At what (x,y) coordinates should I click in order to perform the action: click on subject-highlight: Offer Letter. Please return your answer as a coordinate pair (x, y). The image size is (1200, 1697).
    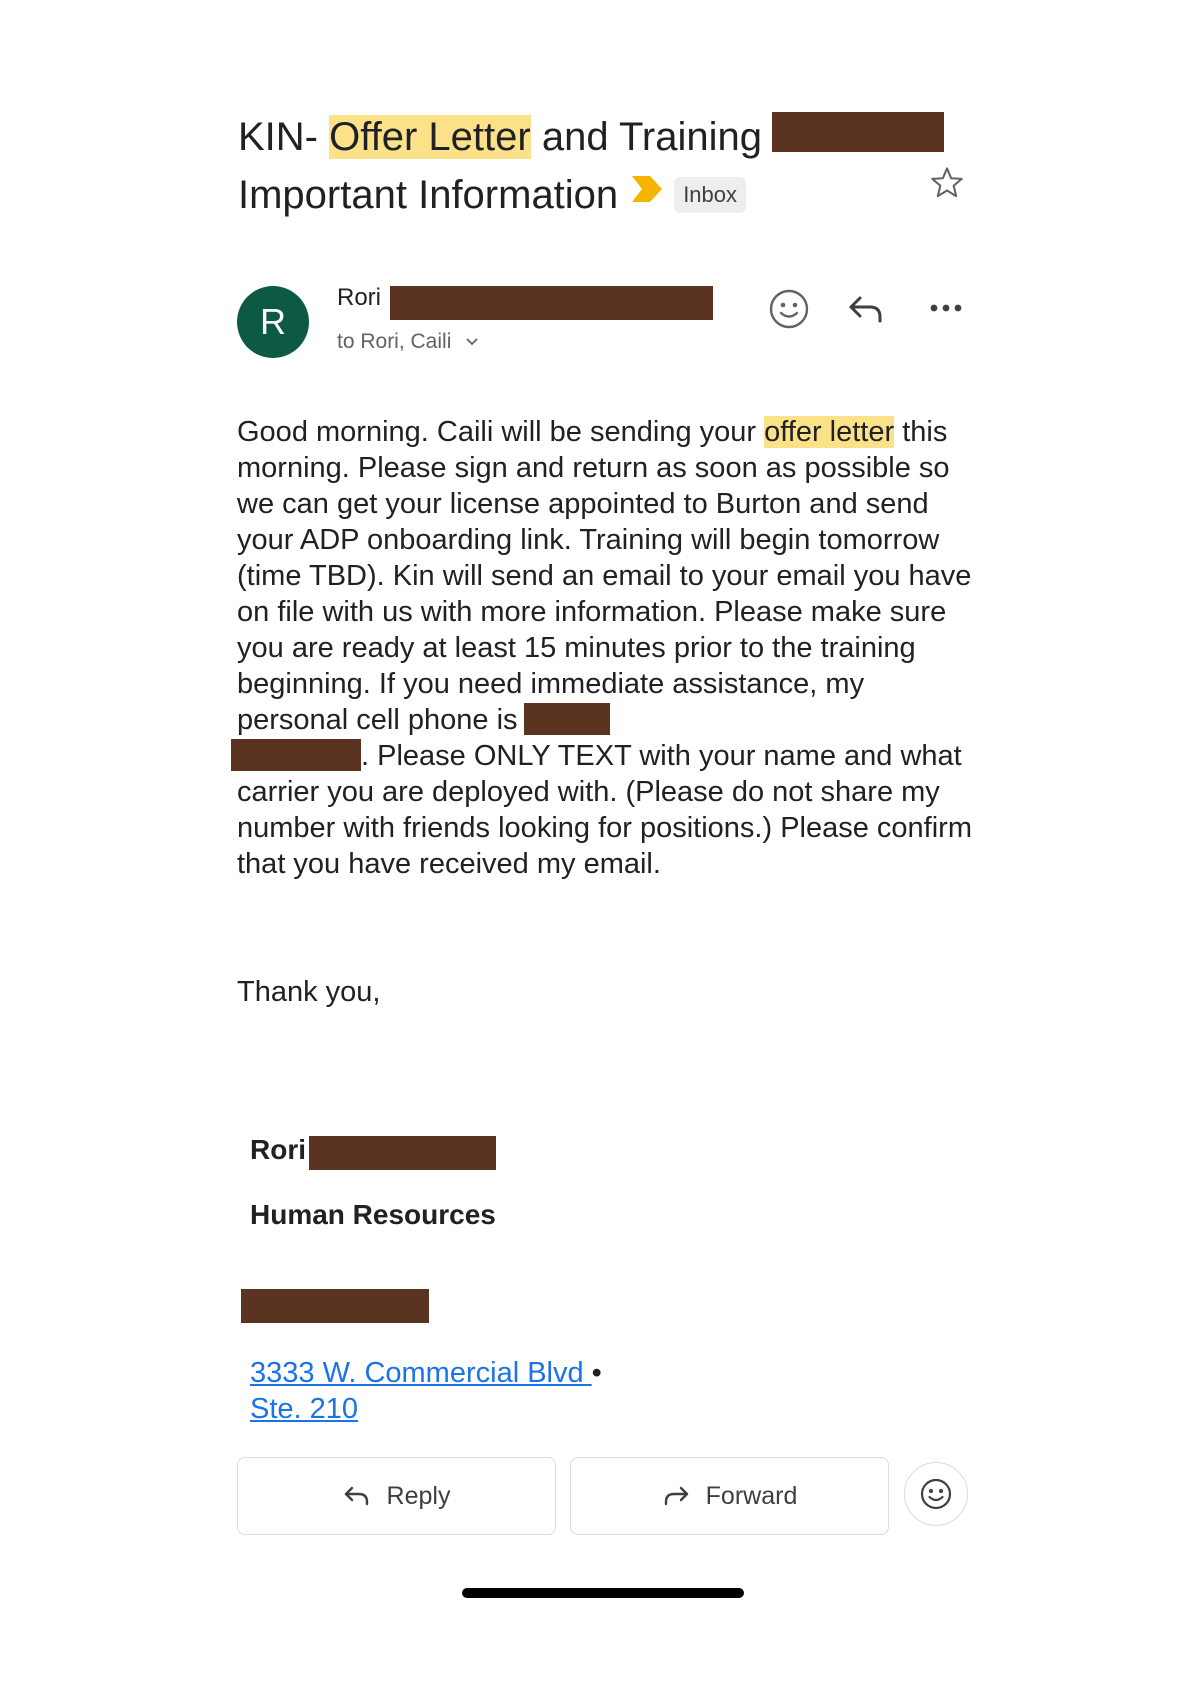
    Looking at the image, I should click on (430, 137).